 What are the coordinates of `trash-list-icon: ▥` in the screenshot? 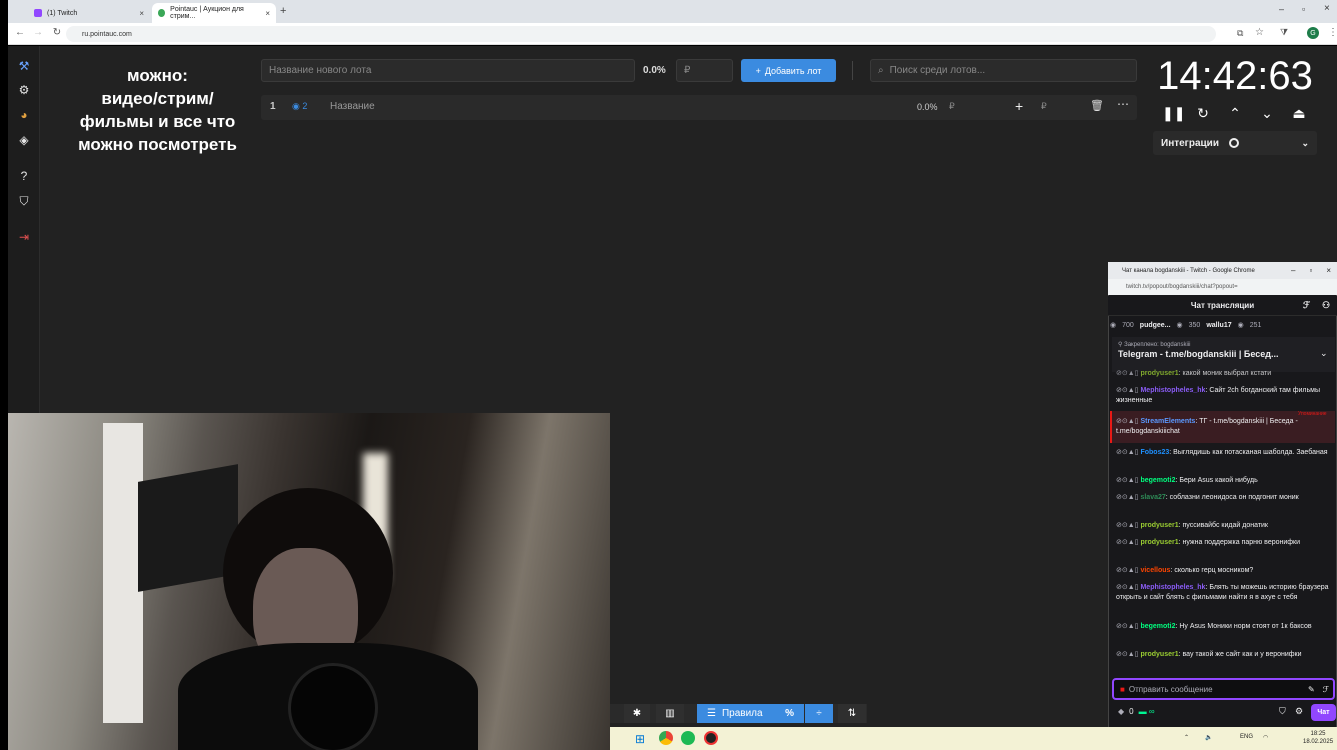 It's located at (670, 713).